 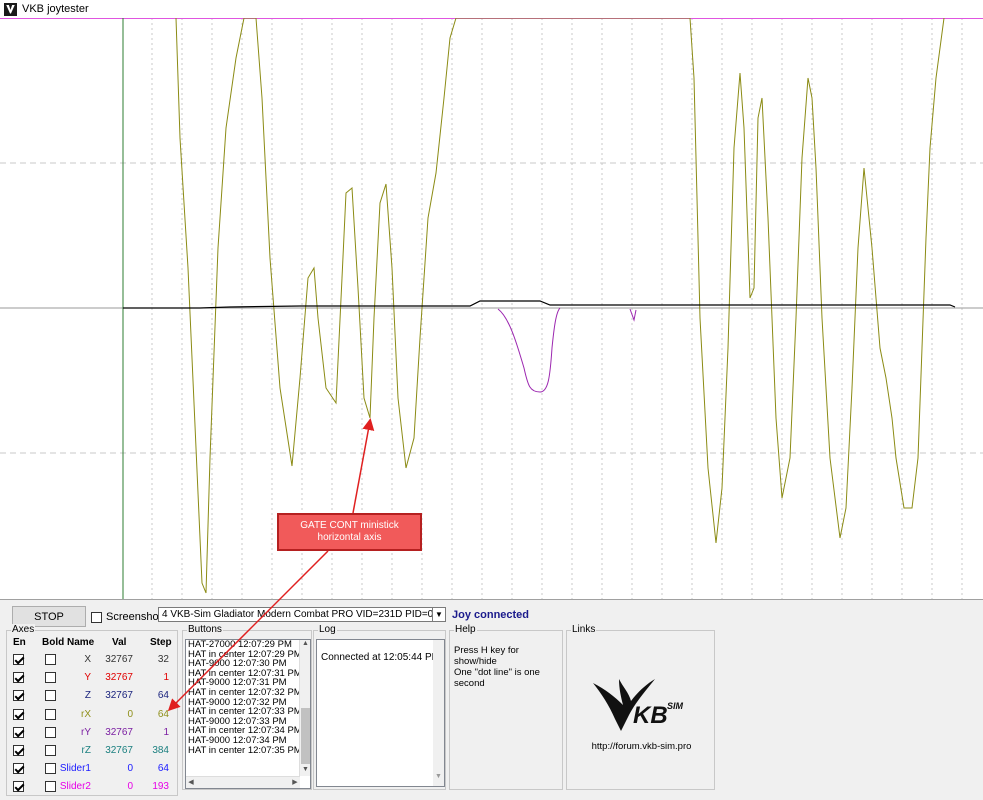 I want to click on axis-row: X 32767 32, so click(x=92, y=660).